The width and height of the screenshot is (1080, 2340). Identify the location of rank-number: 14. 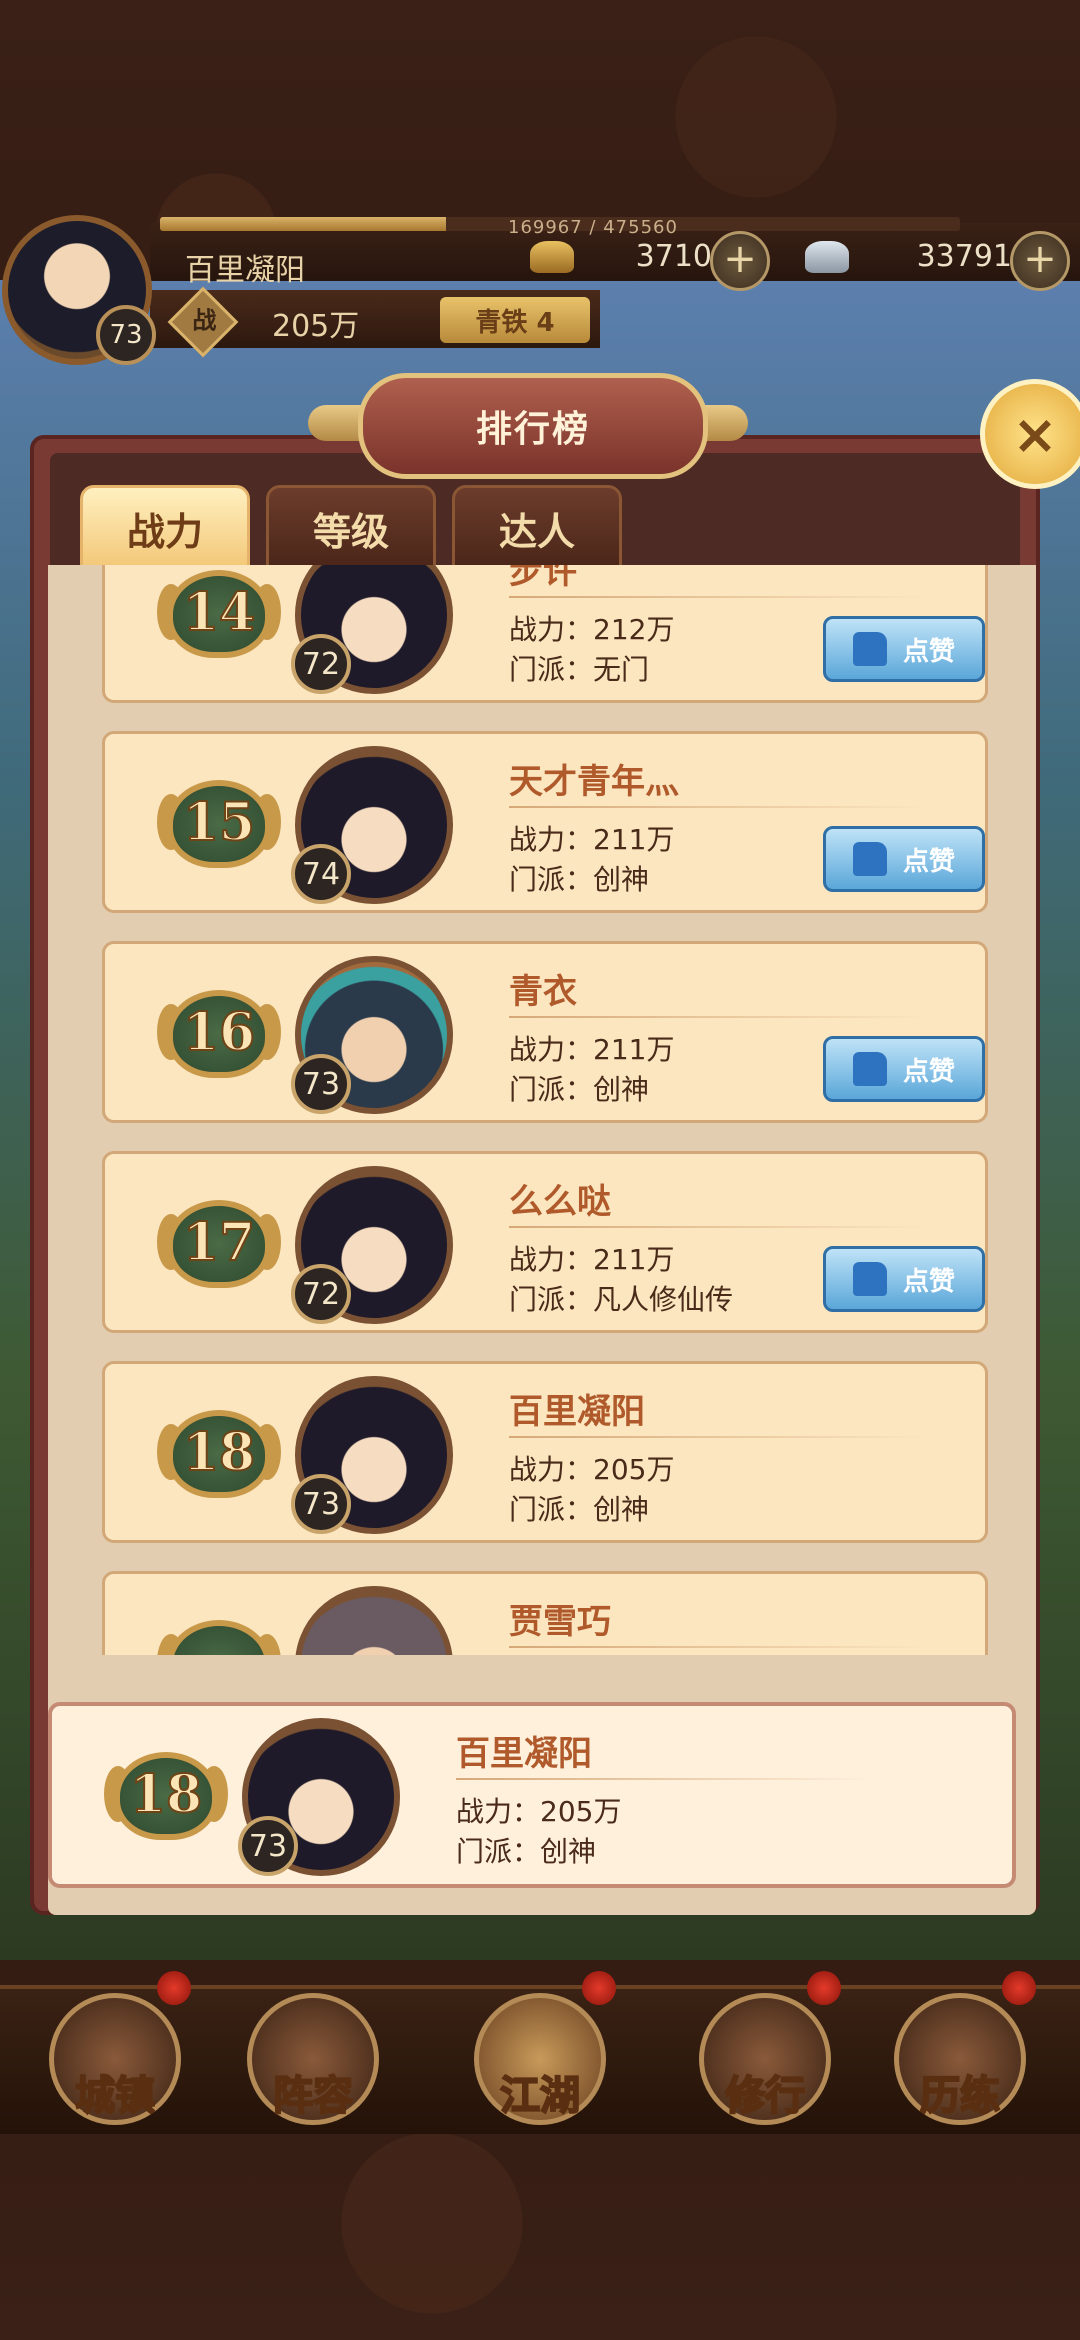
(219, 612).